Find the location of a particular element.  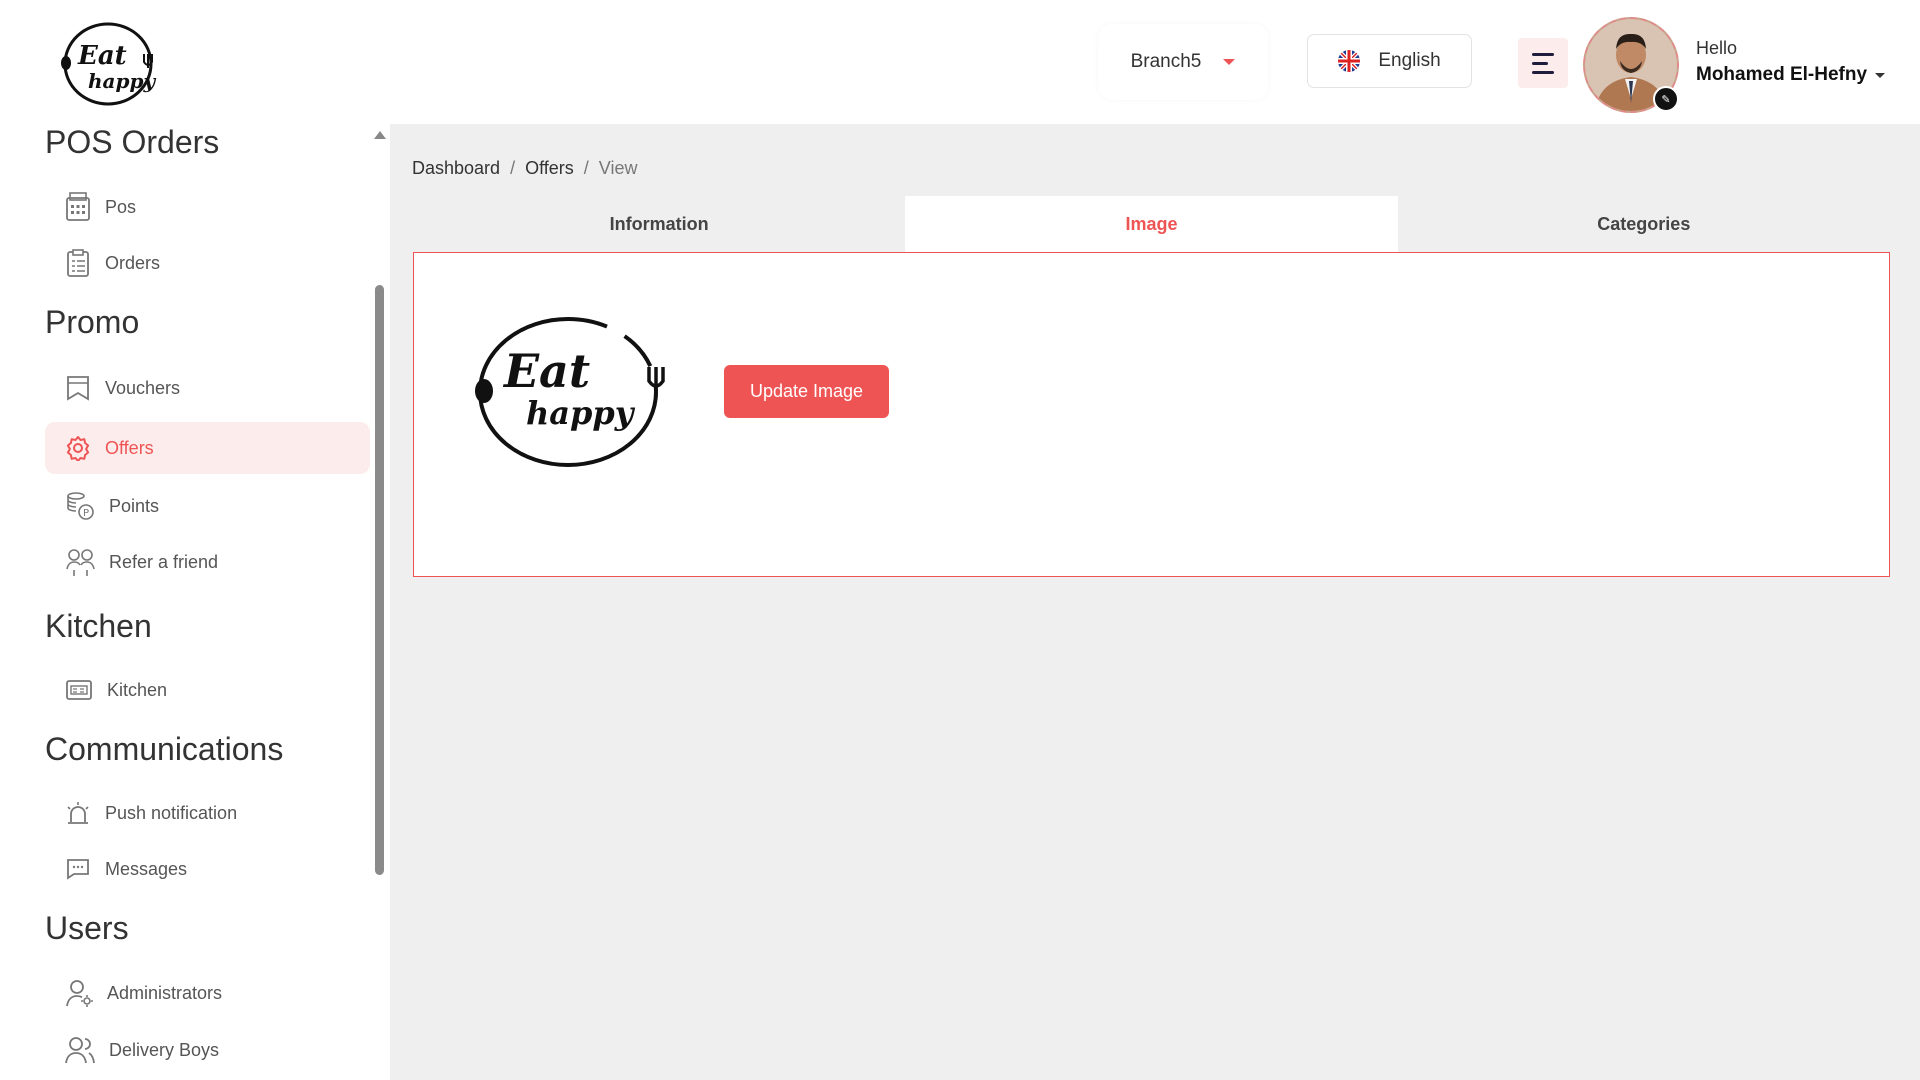

sidebar-item-label: Administrators is located at coordinates (165, 992).